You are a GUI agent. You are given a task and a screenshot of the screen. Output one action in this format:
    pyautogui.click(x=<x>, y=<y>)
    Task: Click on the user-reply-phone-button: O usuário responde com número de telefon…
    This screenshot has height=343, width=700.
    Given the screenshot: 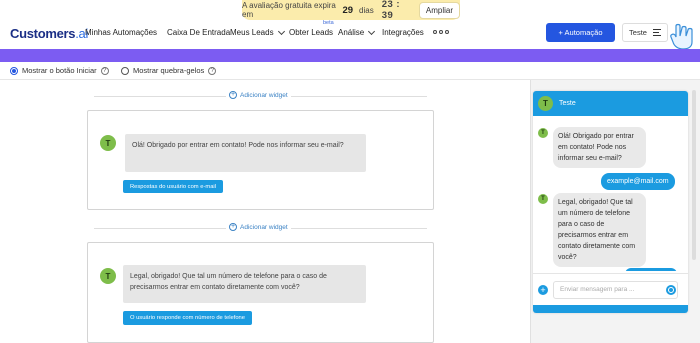 What is the action you would take?
    pyautogui.click(x=187, y=318)
    